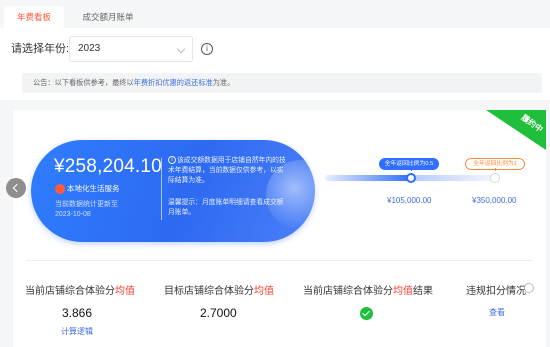 This screenshot has height=347, width=550. What do you see at coordinates (529, 288) in the screenshot?
I see `info-icon` at bounding box center [529, 288].